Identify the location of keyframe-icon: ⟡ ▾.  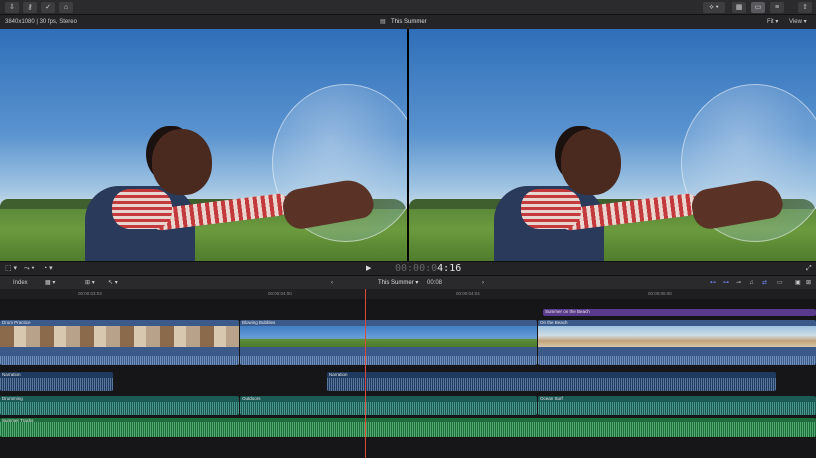
(714, 7).